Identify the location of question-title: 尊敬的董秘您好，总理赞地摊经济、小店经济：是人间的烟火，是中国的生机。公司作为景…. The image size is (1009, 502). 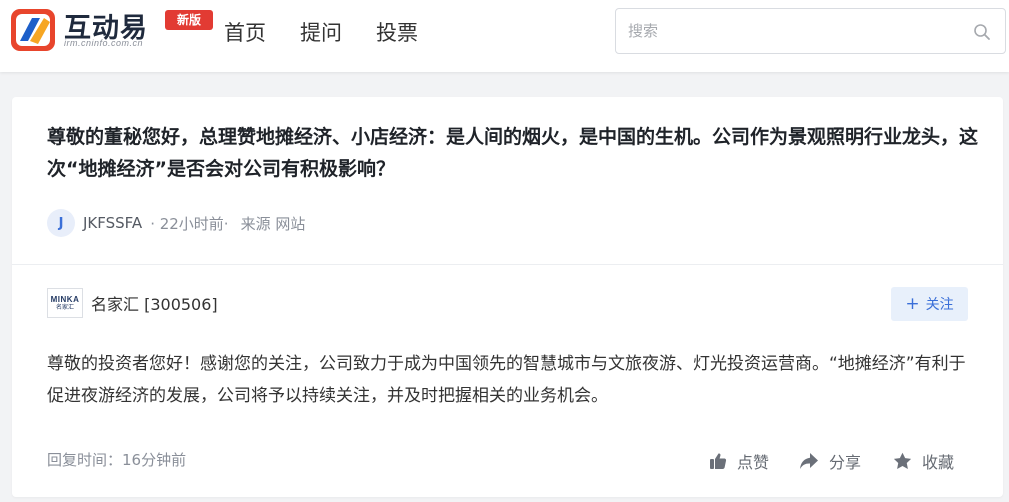
(514, 153).